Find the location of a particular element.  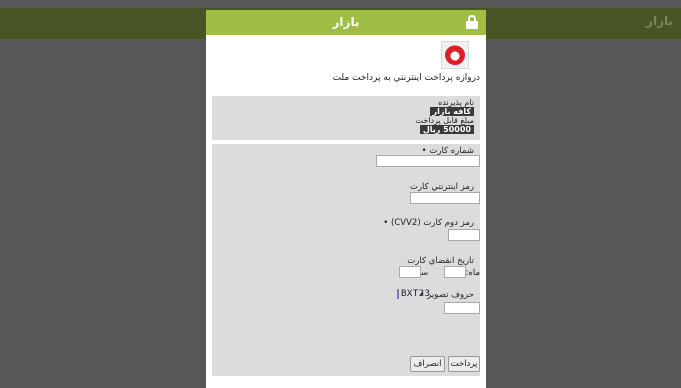

amount-label: مبلغ قابل پرداخت is located at coordinates (444, 120).